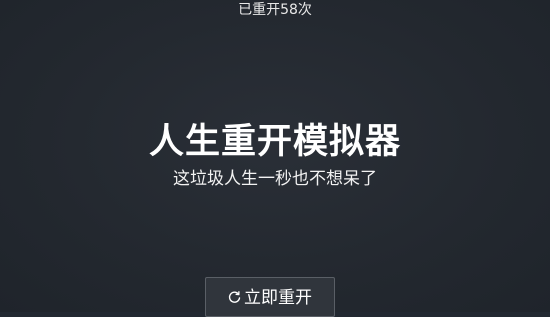 Image resolution: width=550 pixels, height=317 pixels. I want to click on restart-count-text: 已重开58次, so click(275, 10).